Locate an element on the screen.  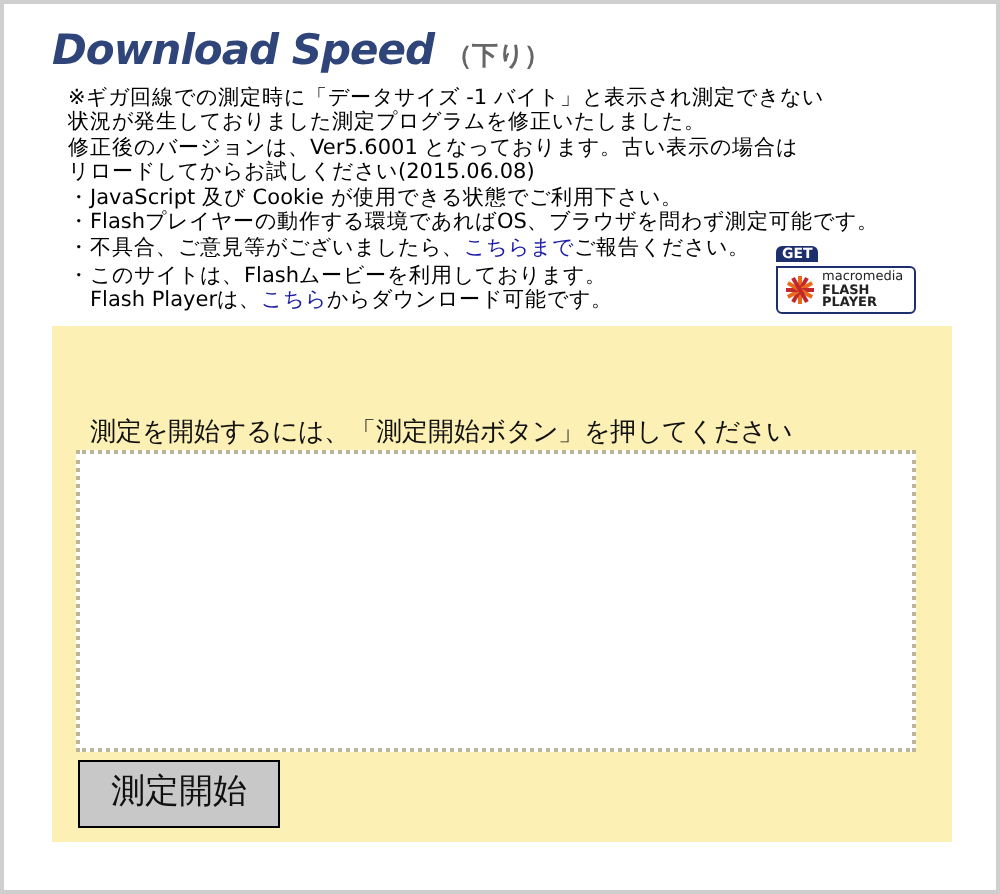
note-line: ・JavaScript 及び Cookie が使用できる状態でご利用下さい。 is located at coordinates (375, 197).